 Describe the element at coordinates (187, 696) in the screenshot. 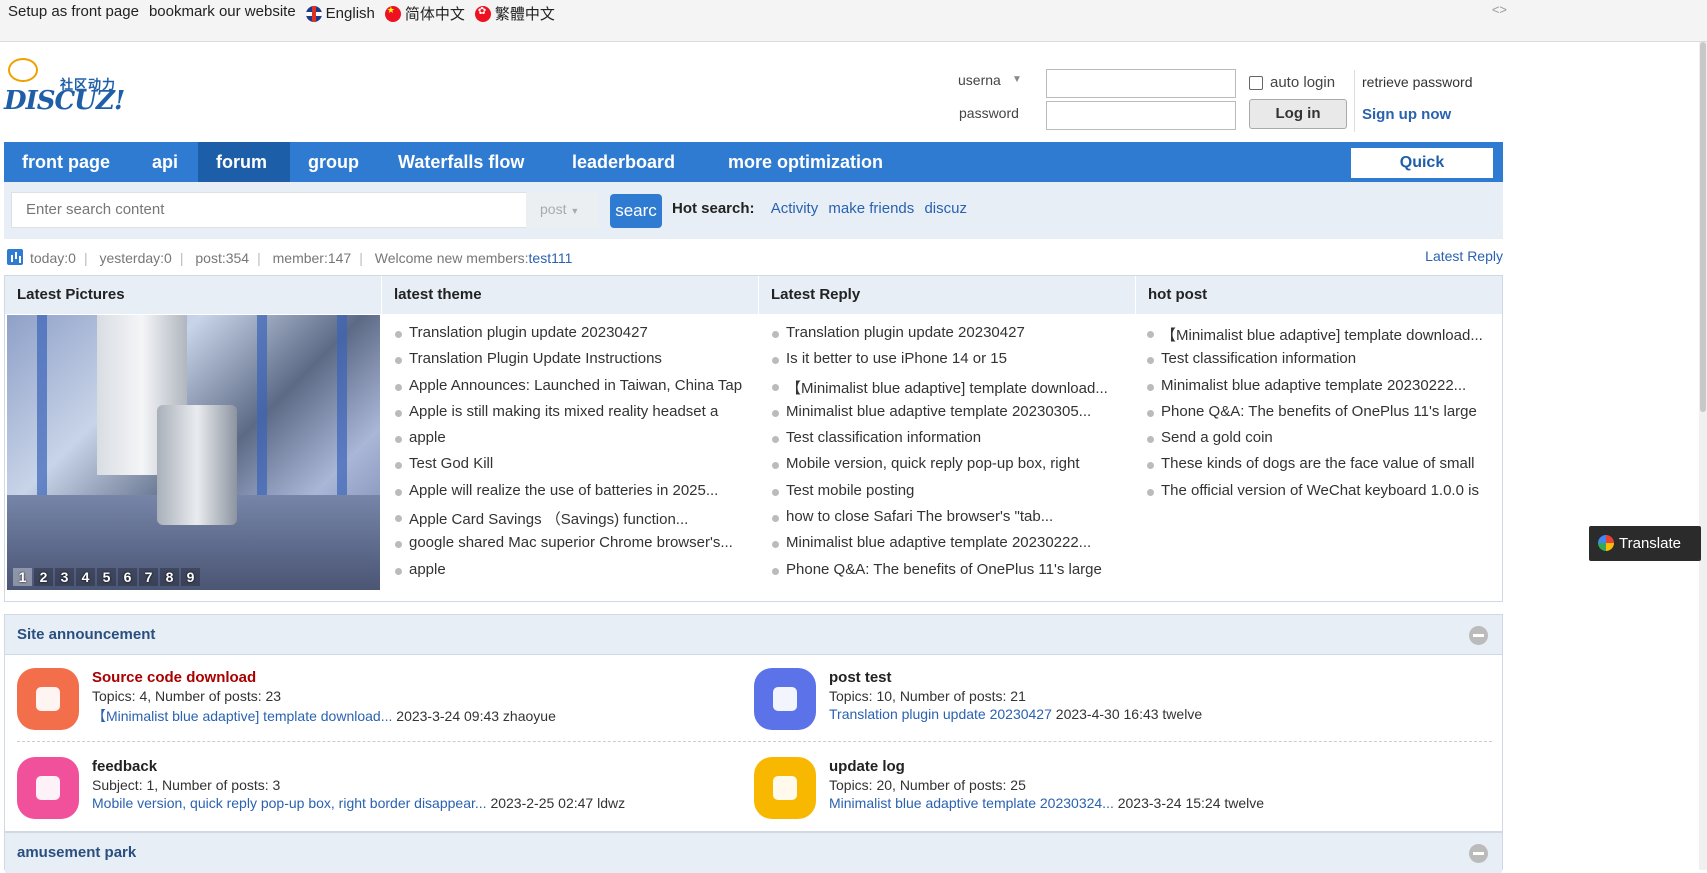

I see `forum-meta: Topics: 4, Number of posts: 23` at that location.